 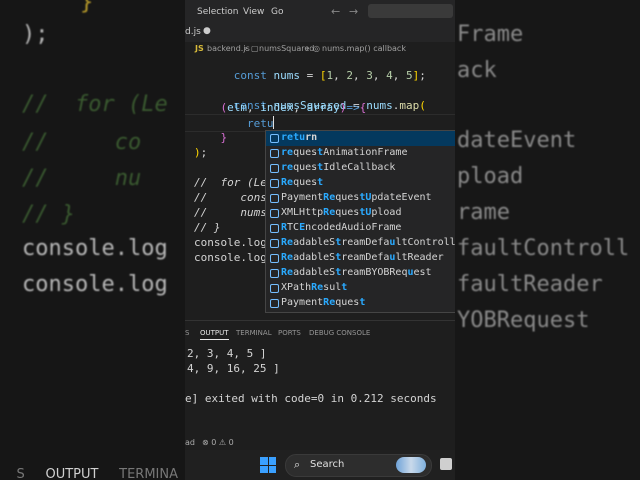 I want to click on suggestion-item: ReadableStreamDefaultControll, so click(x=360, y=243).